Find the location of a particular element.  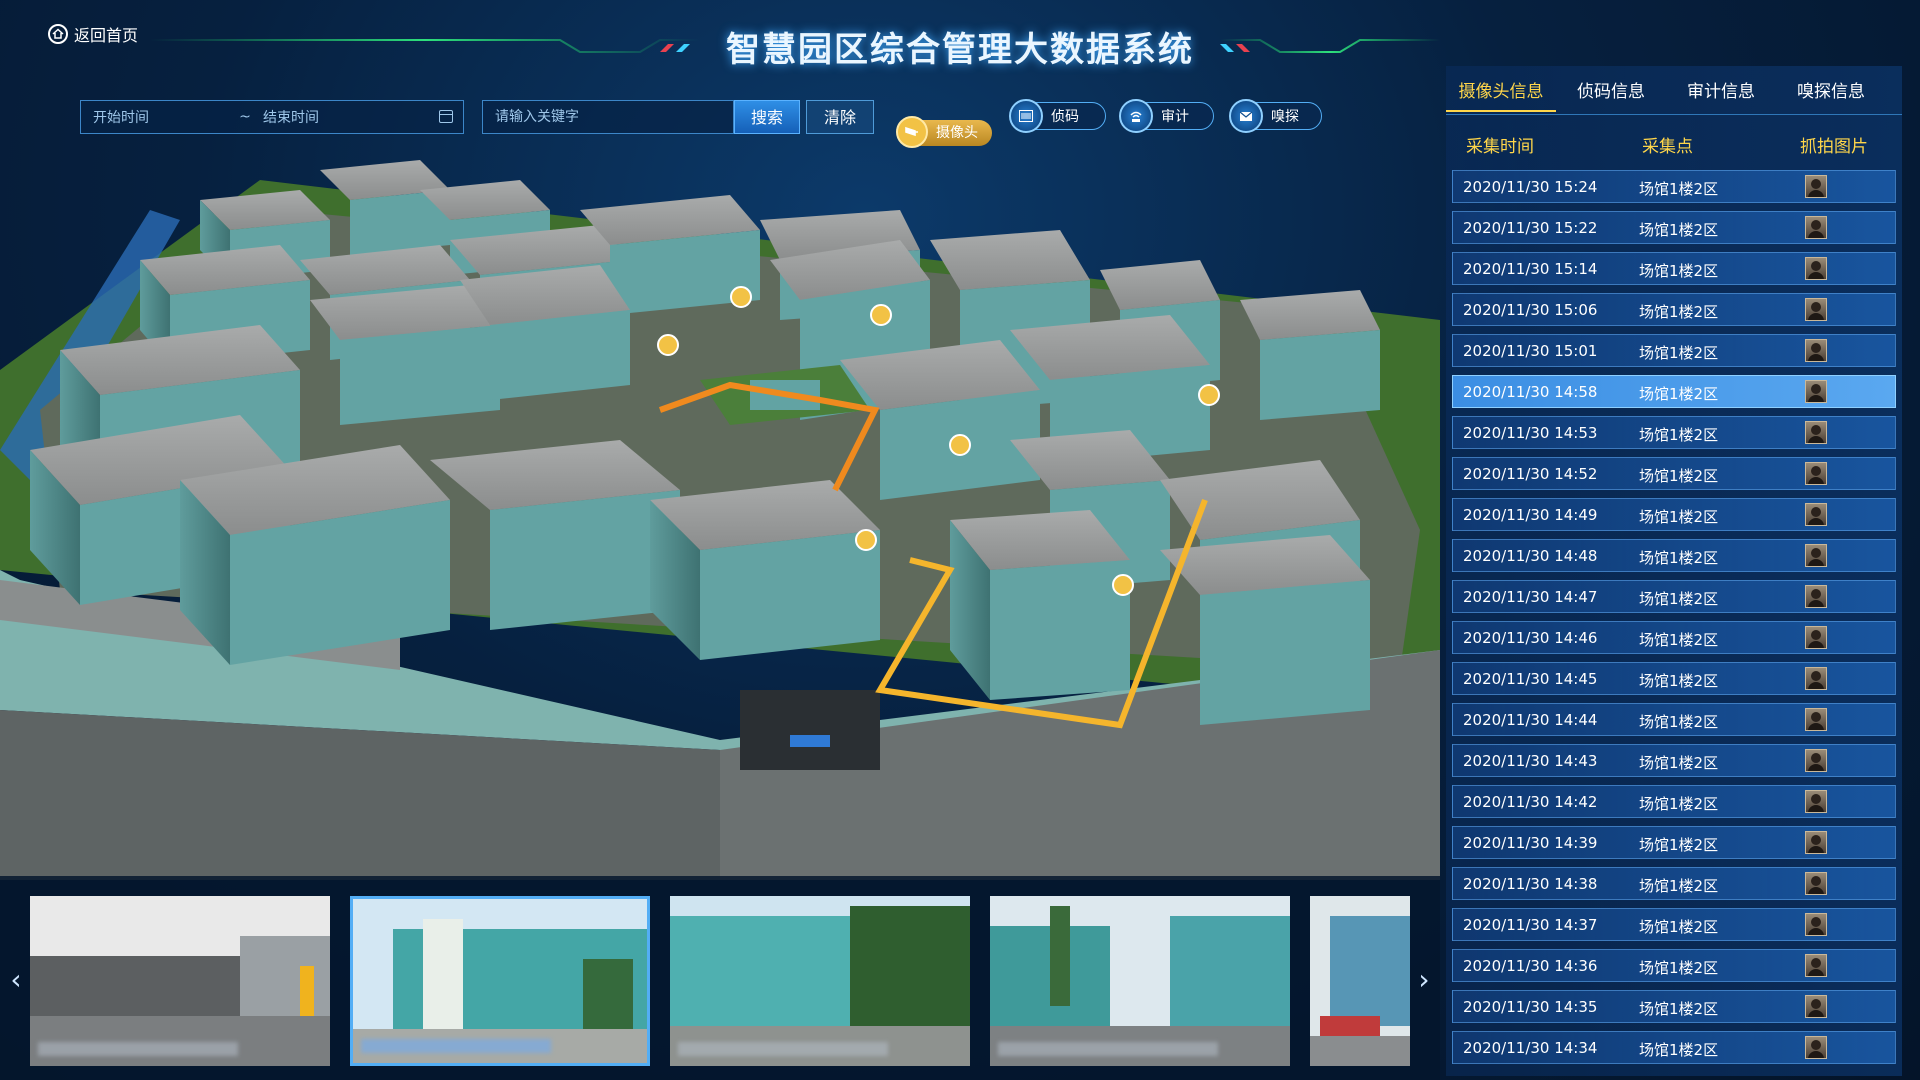

tab-audit-info: 审计信息 is located at coordinates (1721, 92).